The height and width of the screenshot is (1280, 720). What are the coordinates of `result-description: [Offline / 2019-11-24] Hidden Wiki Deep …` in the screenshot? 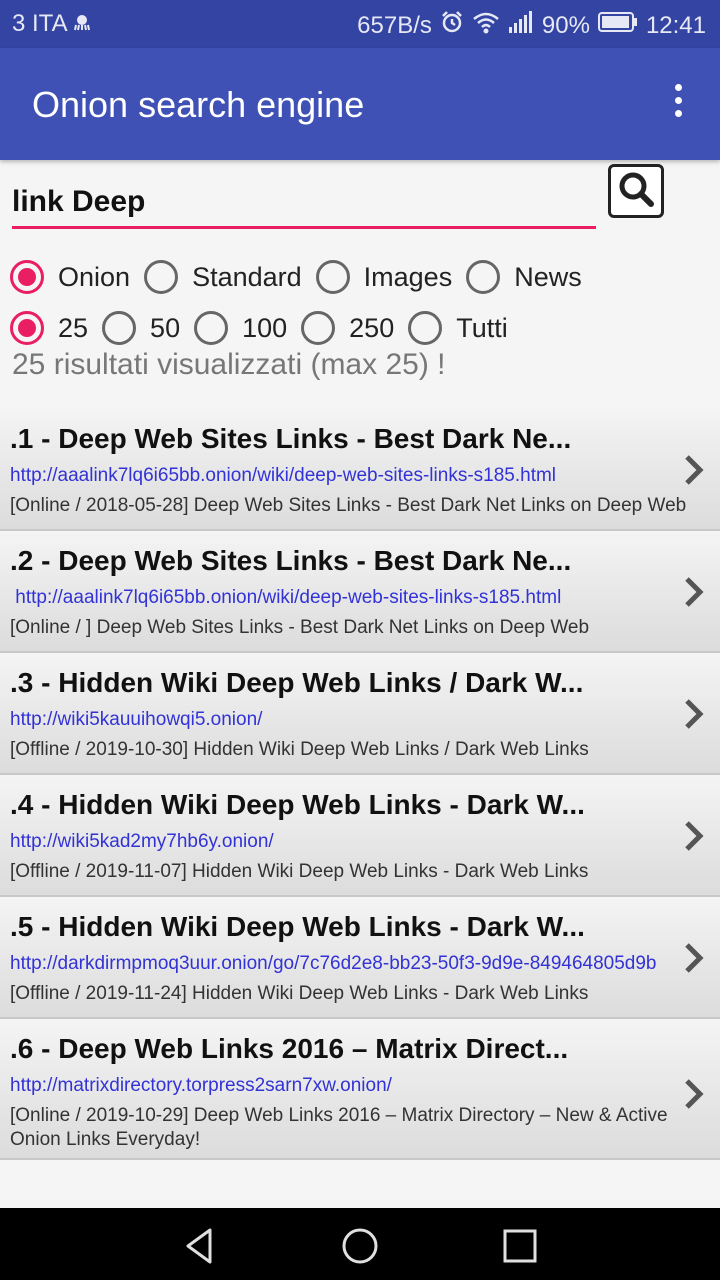 It's located at (299, 993).